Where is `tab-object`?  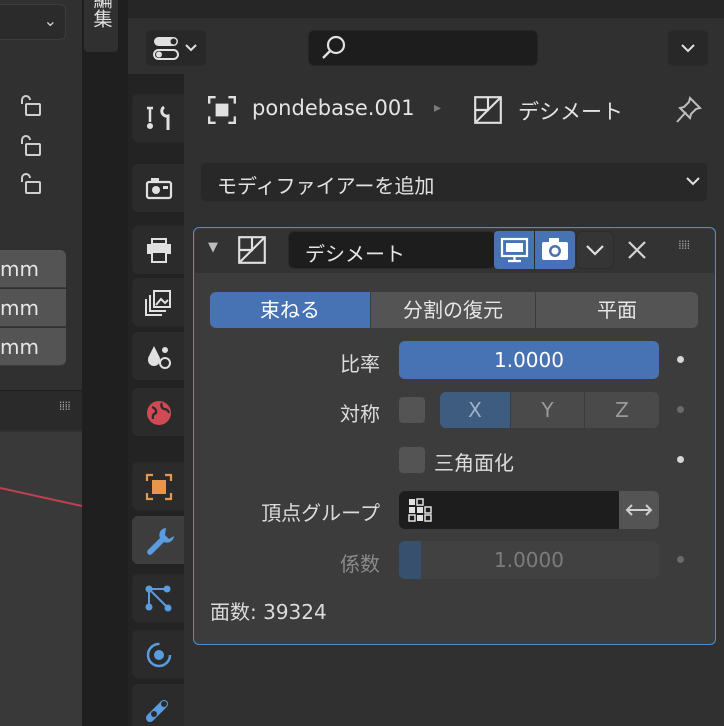
tab-object is located at coordinates (158, 486).